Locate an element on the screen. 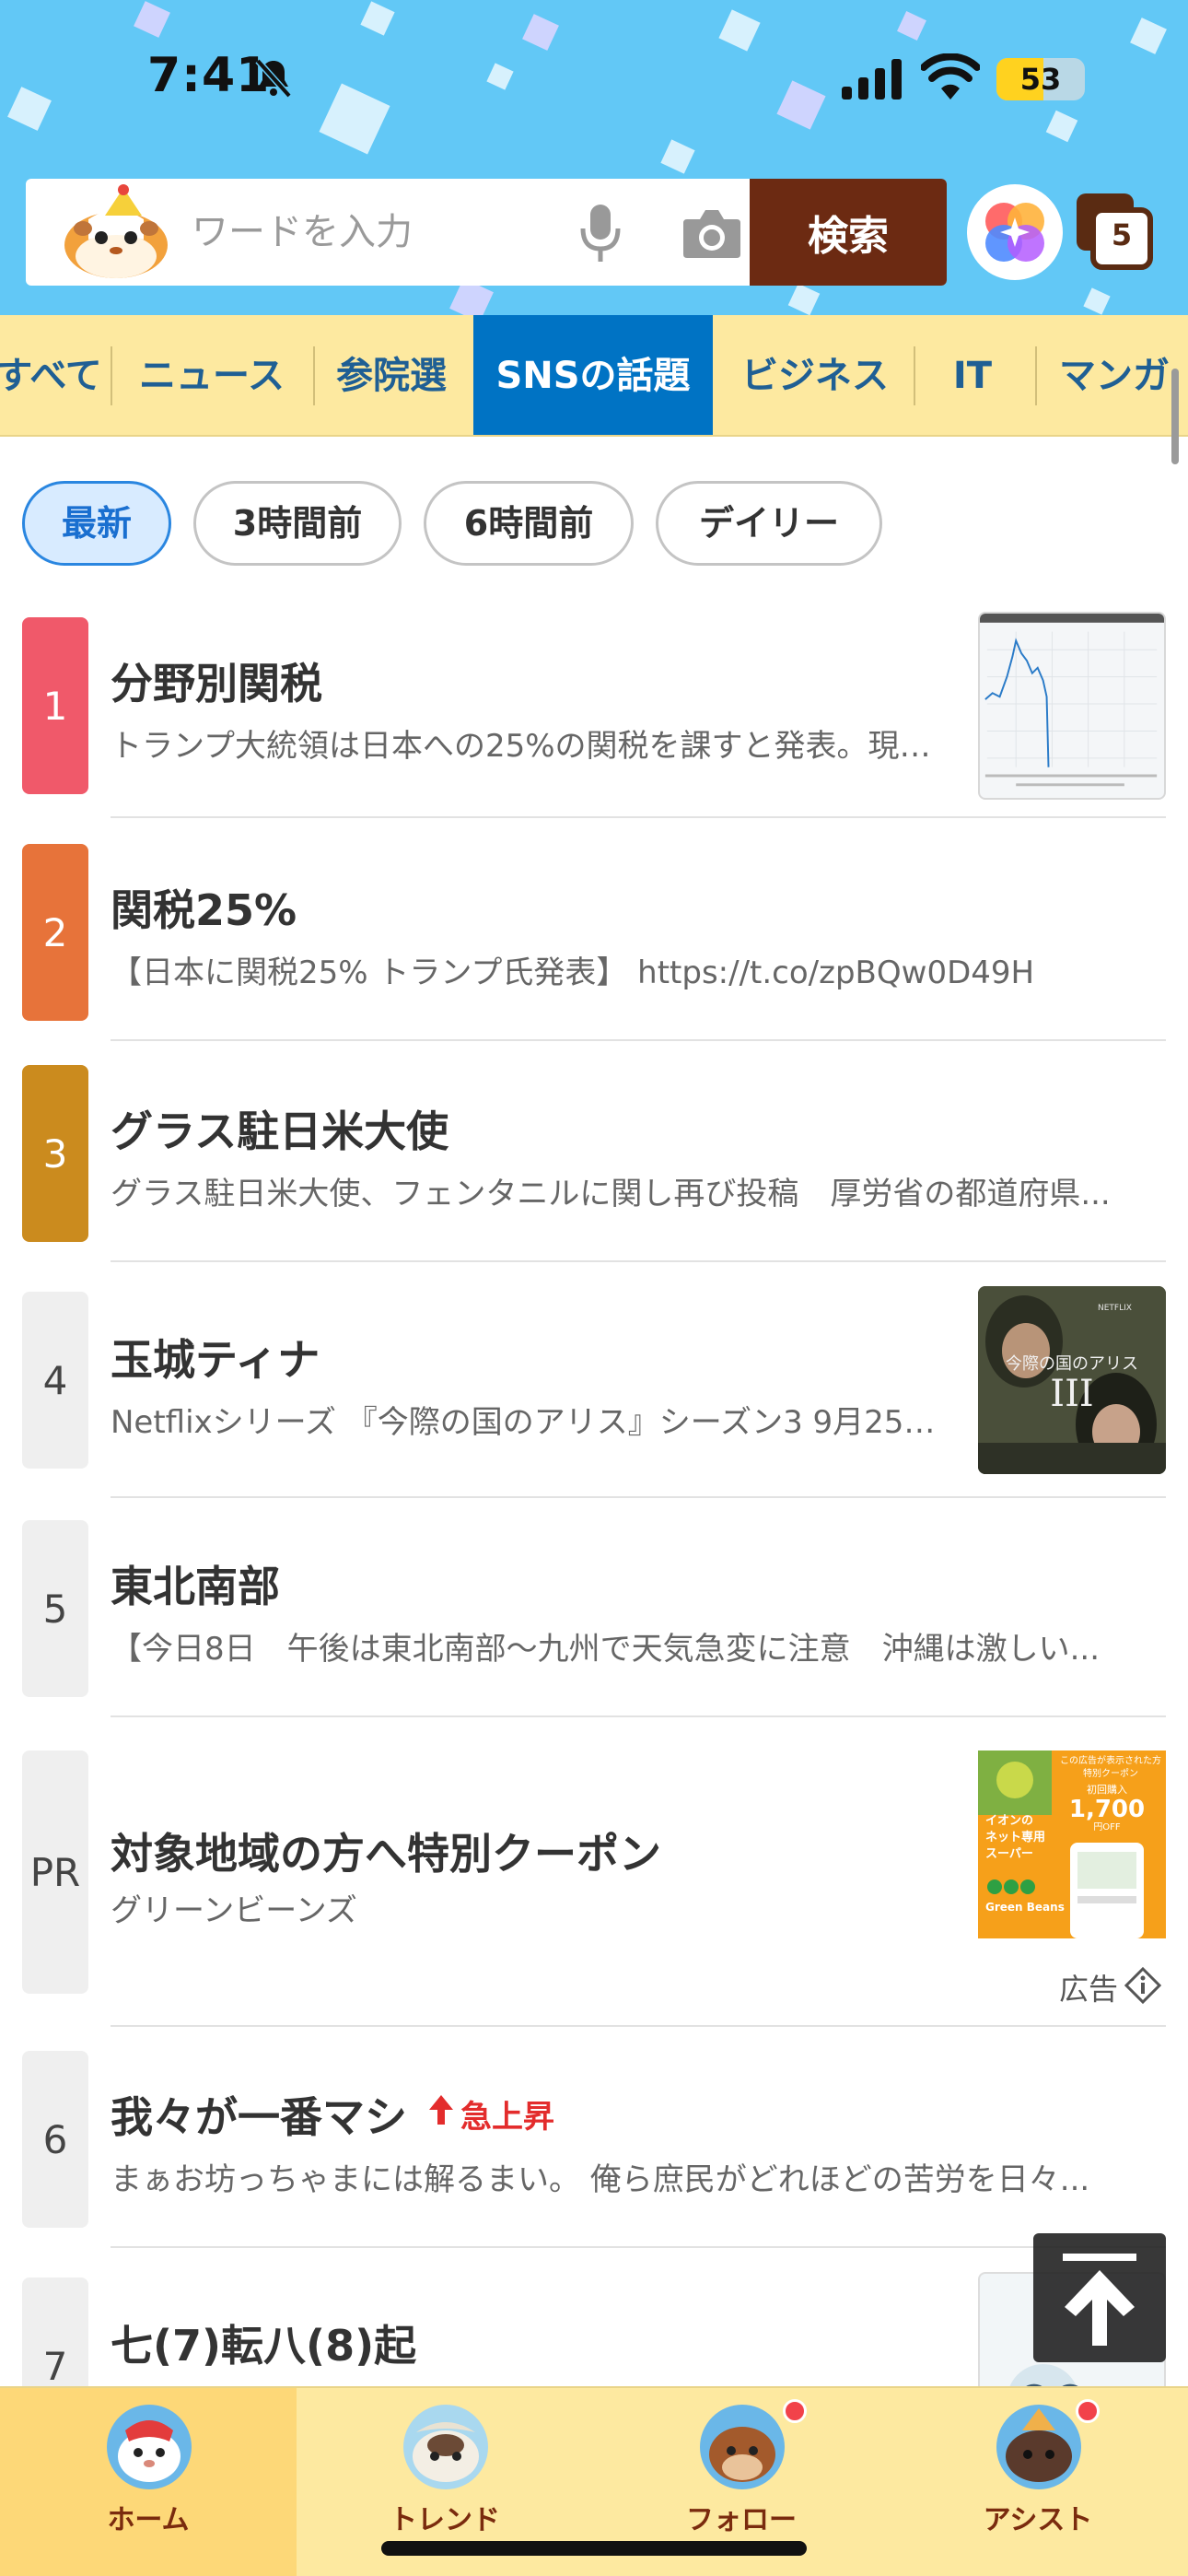 The width and height of the screenshot is (1188, 2576). ad-title: 対象地域の方へ特別クーポン is located at coordinates (386, 1851).